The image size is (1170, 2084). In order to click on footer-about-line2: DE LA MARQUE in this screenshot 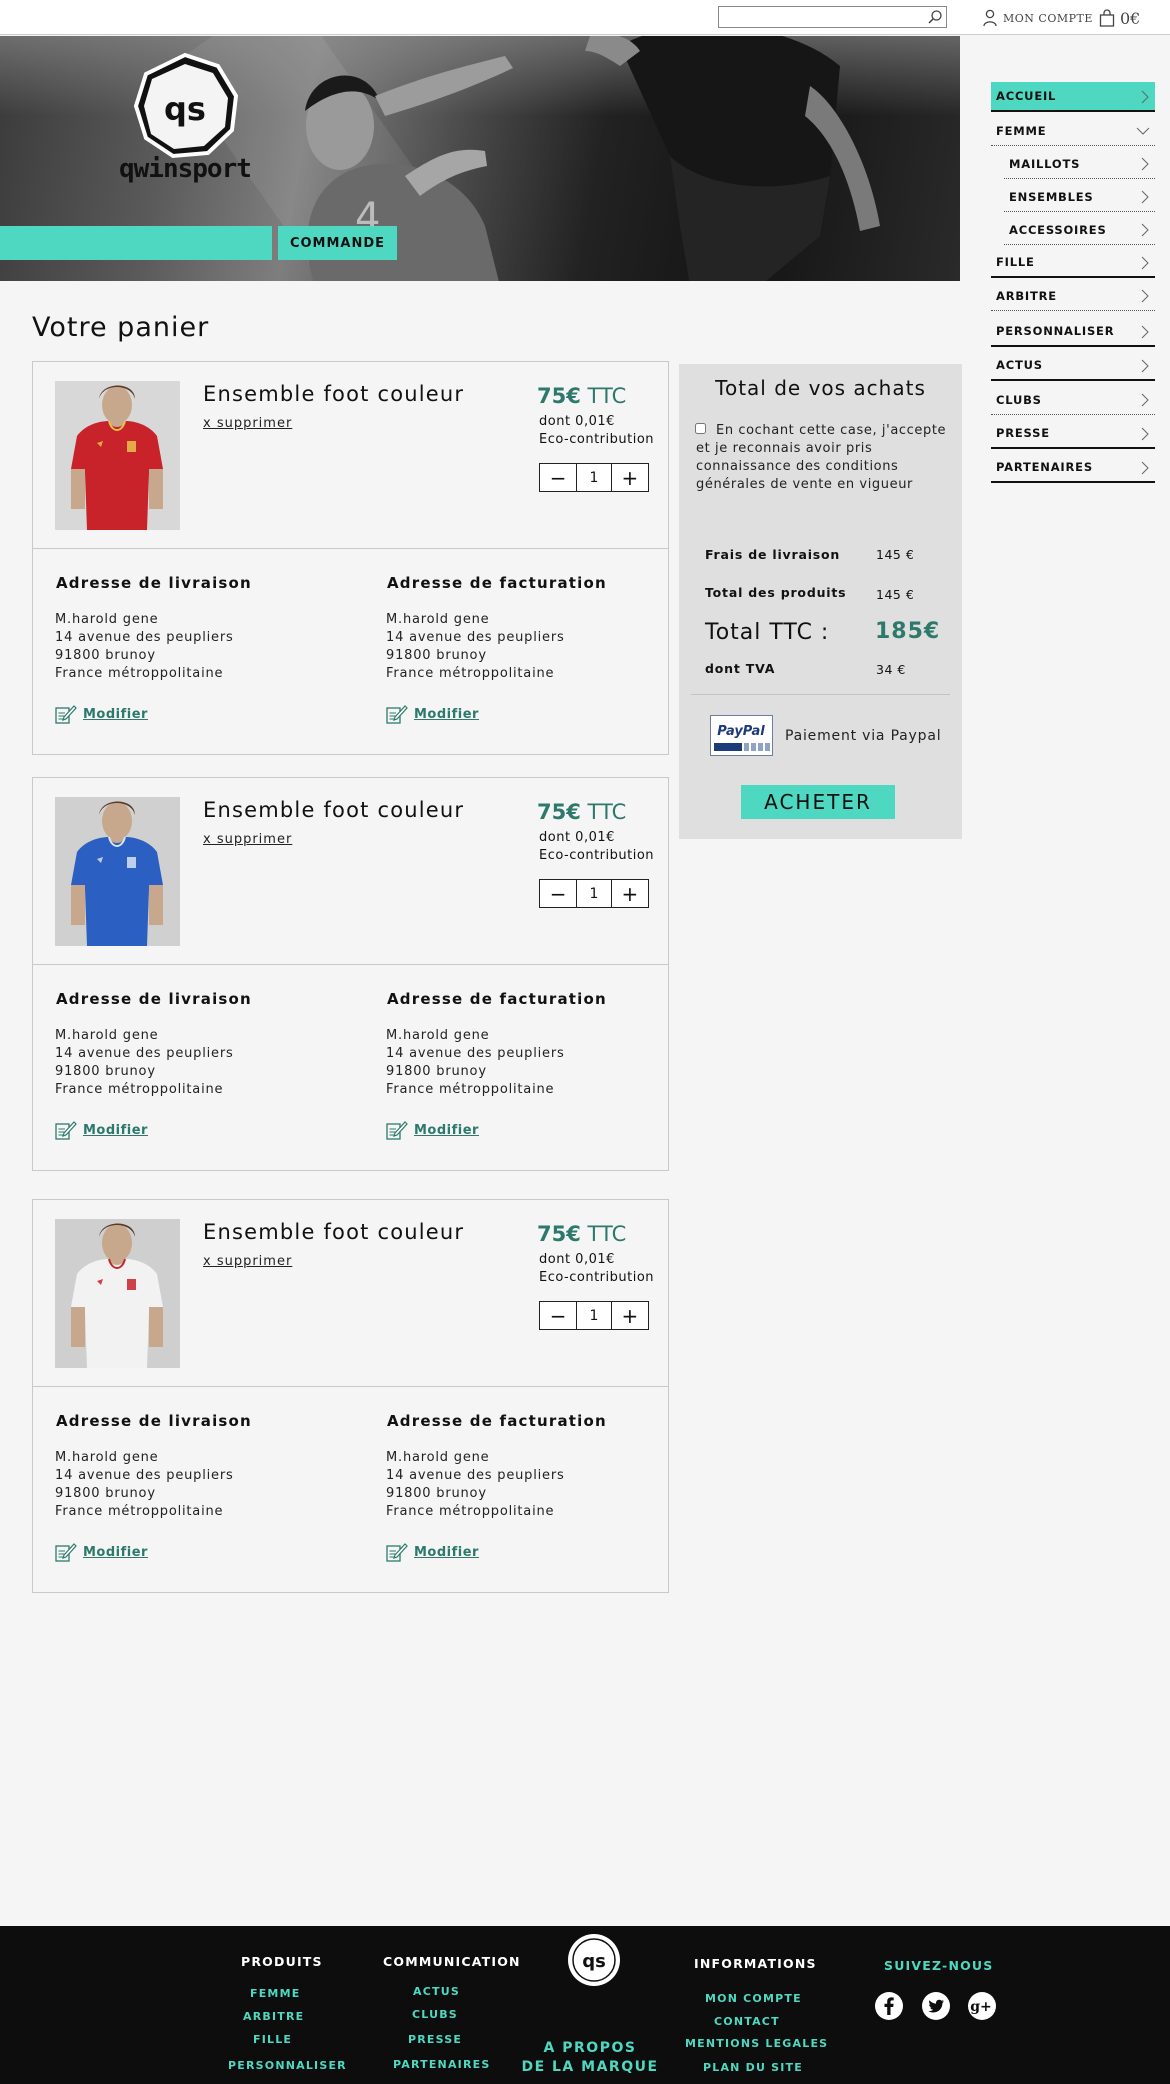, I will do `click(590, 2067)`.